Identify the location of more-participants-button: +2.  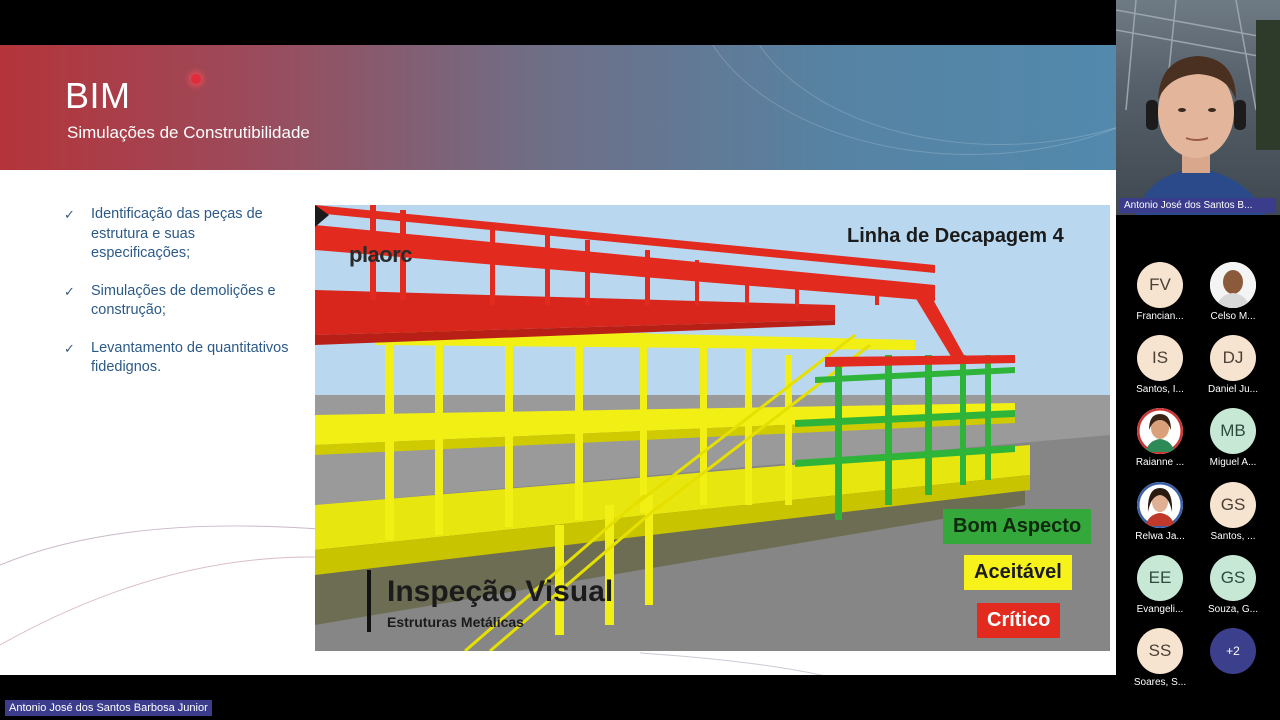
(1233, 651).